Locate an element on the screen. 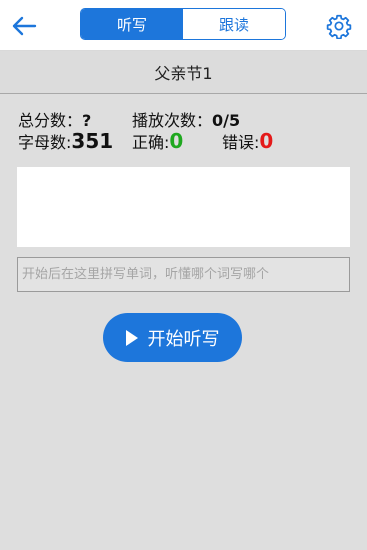 The image size is (367, 550). arrow-left-icon is located at coordinates (24, 26).